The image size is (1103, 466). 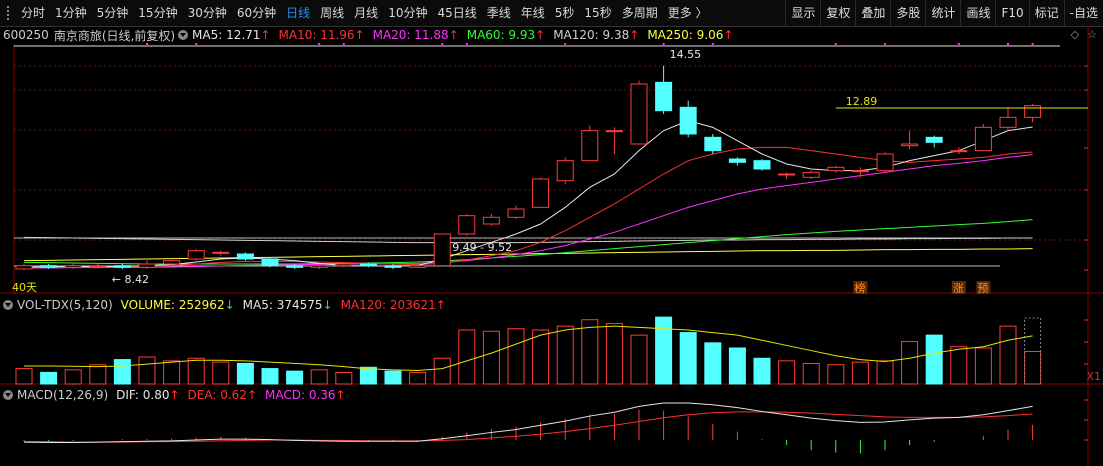 I want to click on volume-axis-label: X1, so click(x=1093, y=376).